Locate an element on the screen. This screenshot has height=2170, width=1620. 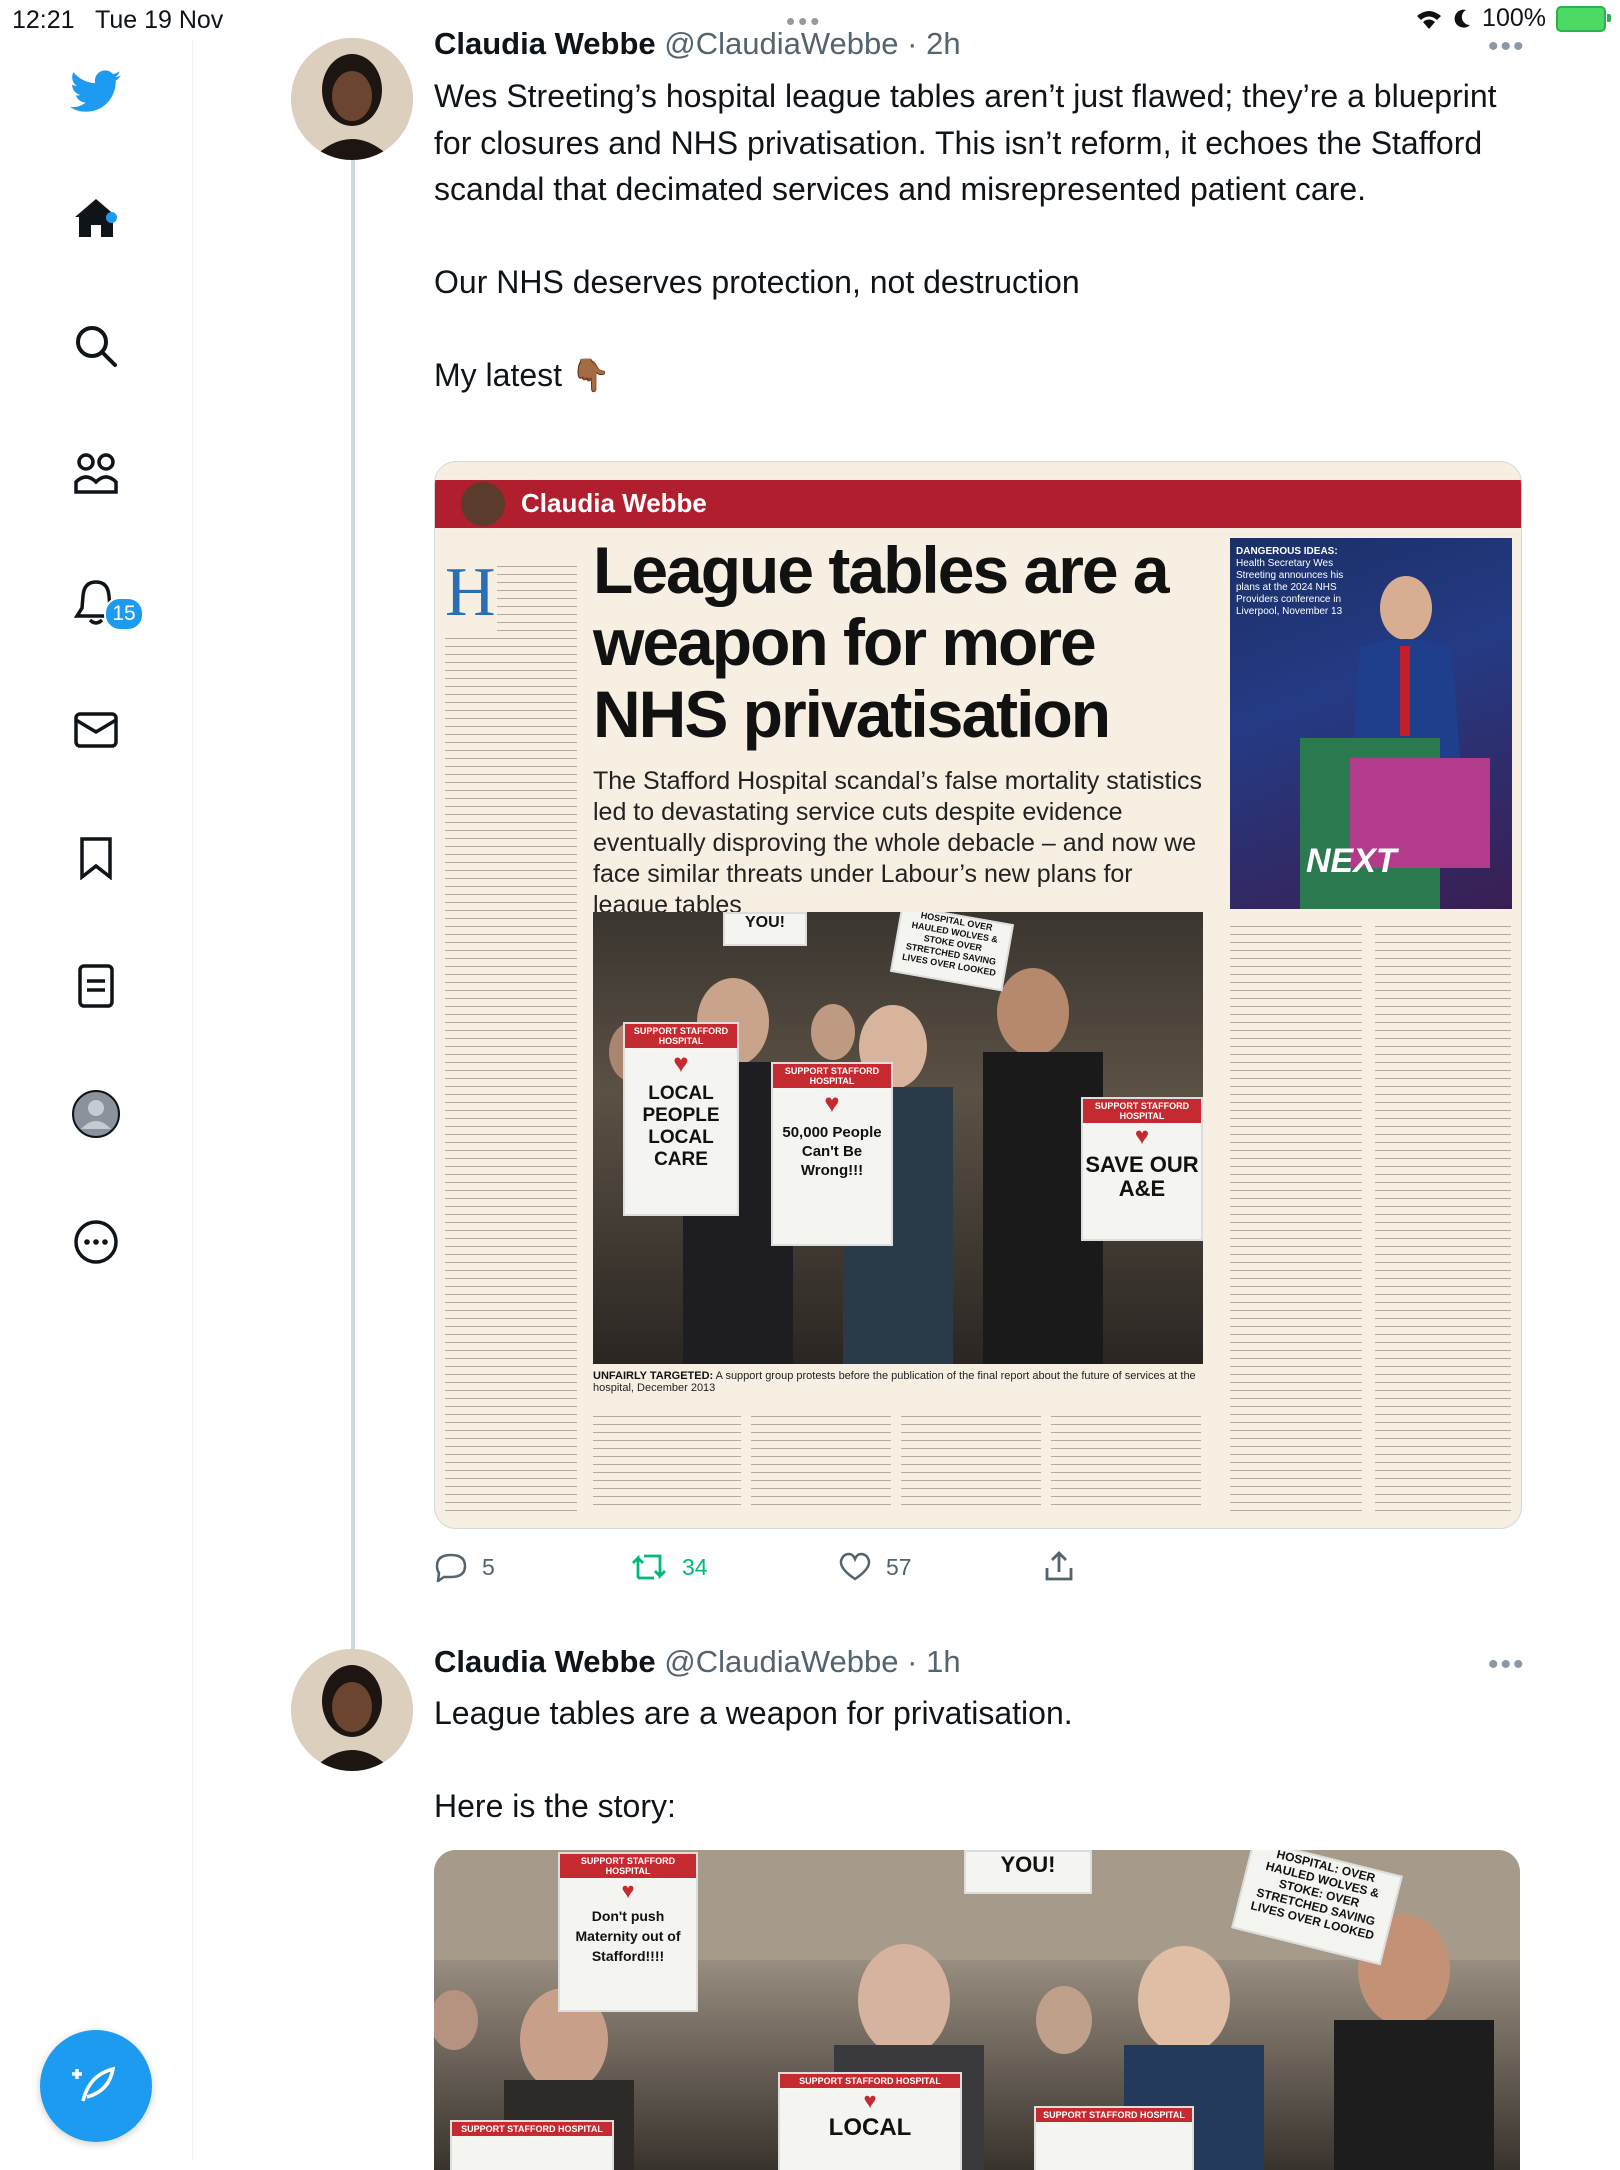
placard-save-our-ae: SUPPORT STAFFORD HOSPITAL ♥ SAVE OUR A&E is located at coordinates (1142, 1169).